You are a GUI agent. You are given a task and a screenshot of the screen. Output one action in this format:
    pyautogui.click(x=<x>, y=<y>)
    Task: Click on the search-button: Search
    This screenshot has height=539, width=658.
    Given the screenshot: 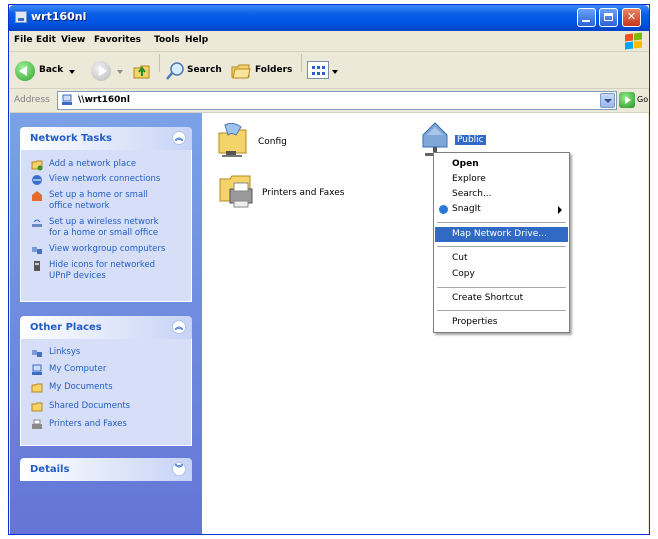 What is the action you would take?
    pyautogui.click(x=195, y=71)
    